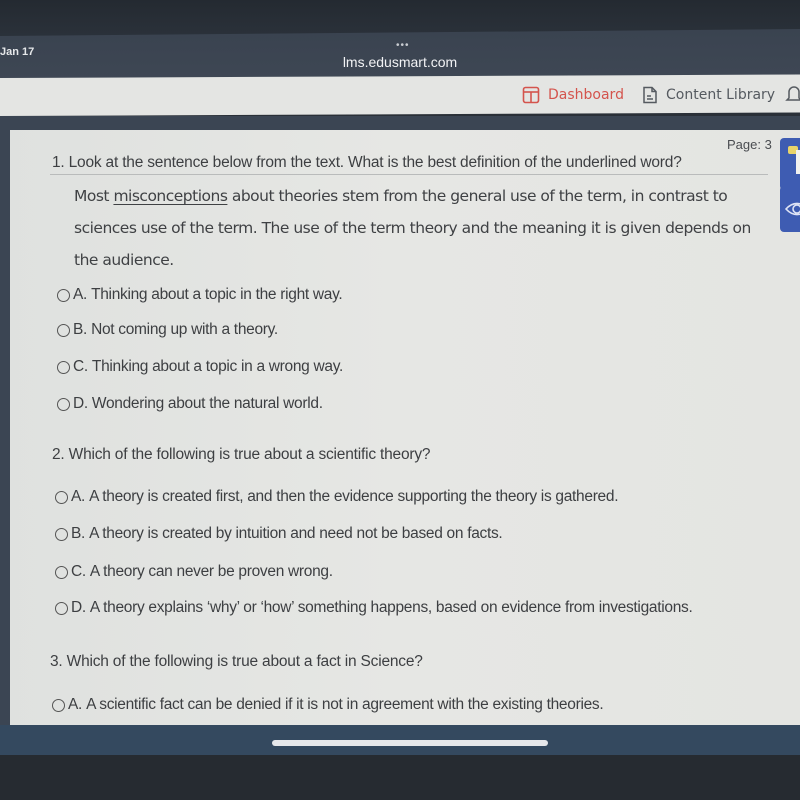 The width and height of the screenshot is (800, 800). I want to click on nav-content-library: Content Library, so click(708, 95).